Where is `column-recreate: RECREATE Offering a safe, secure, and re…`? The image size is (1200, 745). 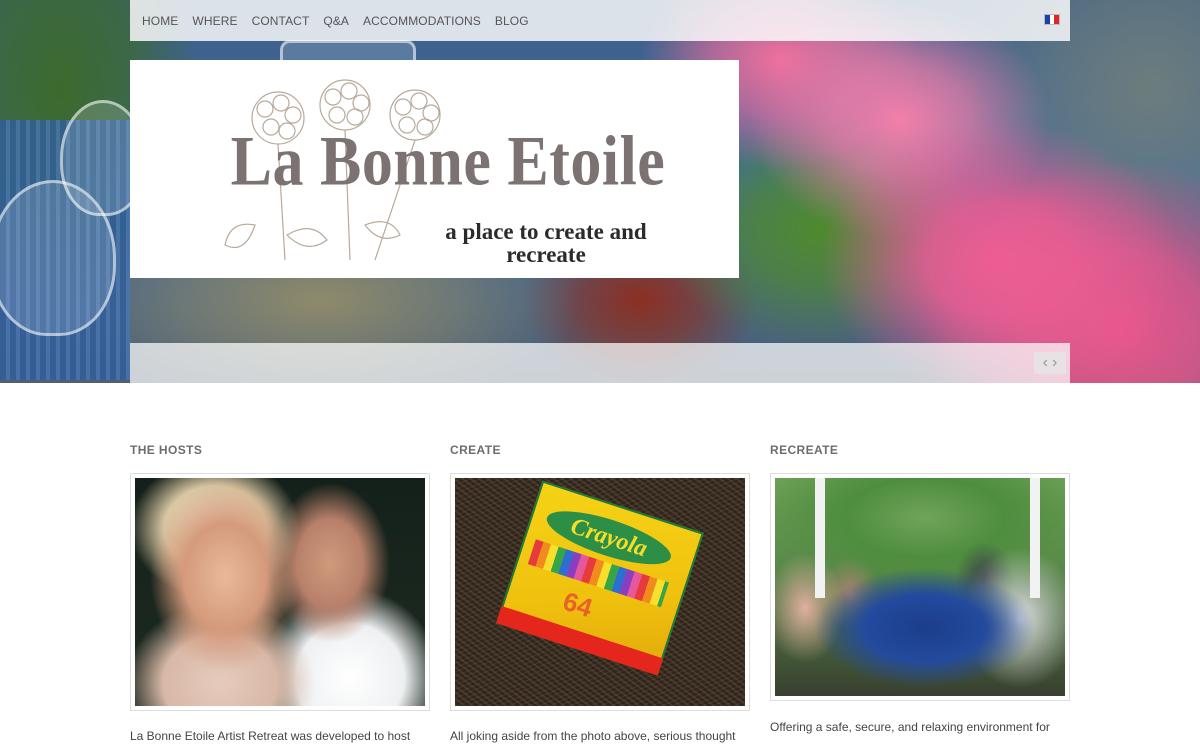
column-recreate: RECREATE Offering a safe, secure, and re… is located at coordinates (920, 588).